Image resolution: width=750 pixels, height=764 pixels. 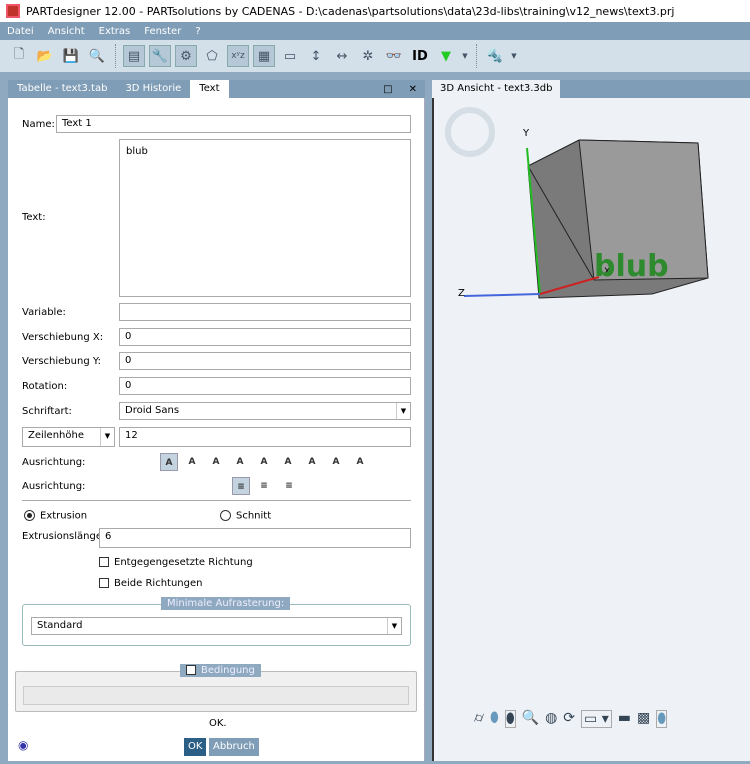 What do you see at coordinates (71, 56) in the screenshot?
I see `save-icon: 💾` at bounding box center [71, 56].